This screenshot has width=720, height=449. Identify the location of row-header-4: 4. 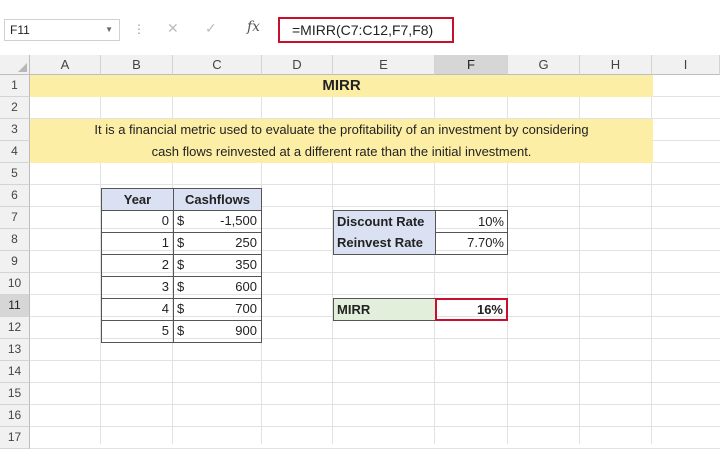
(15, 152).